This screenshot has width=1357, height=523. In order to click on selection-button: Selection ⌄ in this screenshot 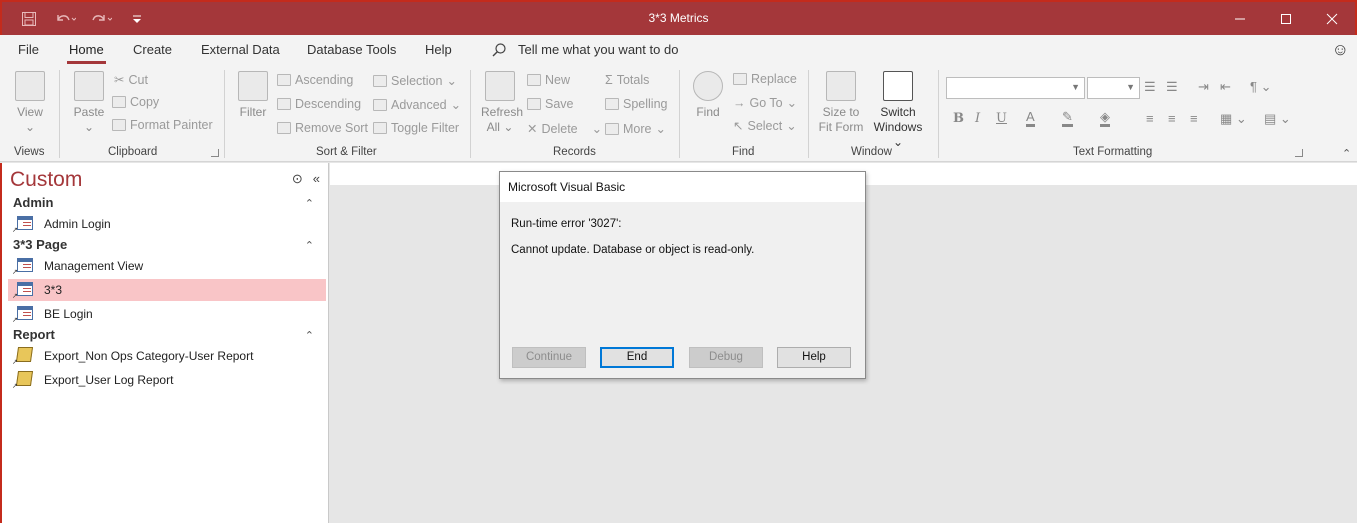, I will do `click(415, 80)`.